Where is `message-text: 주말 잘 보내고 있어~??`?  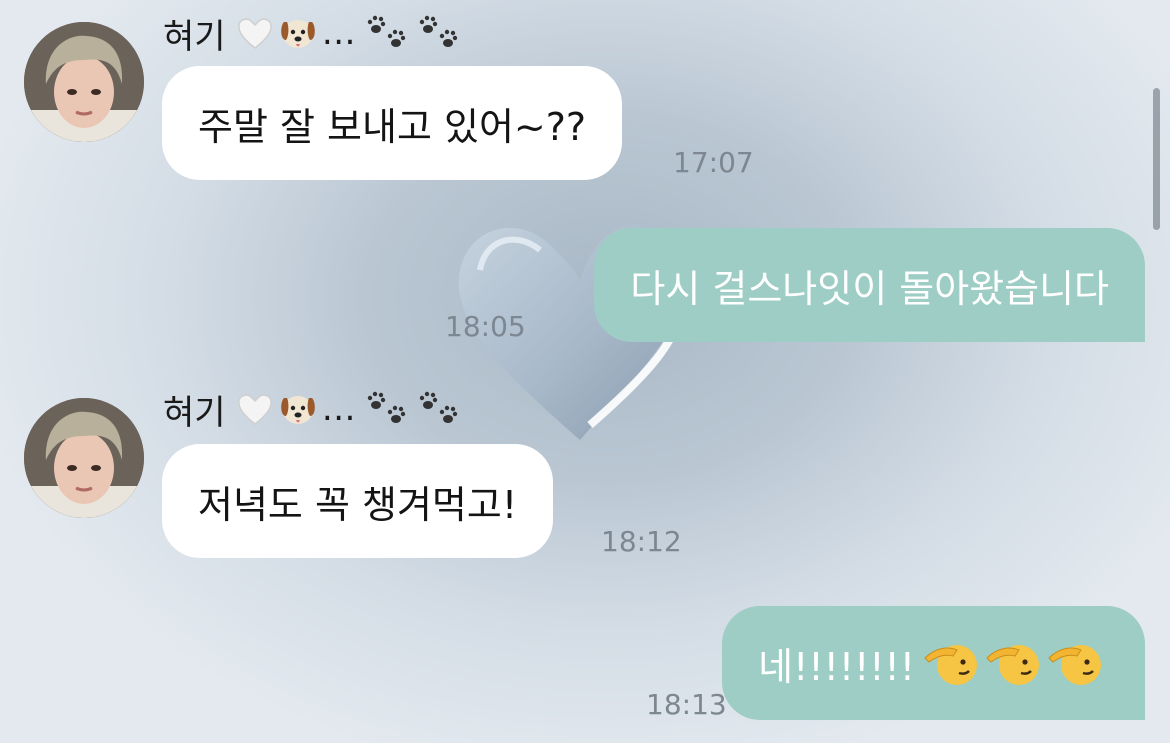
message-text: 주말 잘 보내고 있어~?? is located at coordinates (392, 126).